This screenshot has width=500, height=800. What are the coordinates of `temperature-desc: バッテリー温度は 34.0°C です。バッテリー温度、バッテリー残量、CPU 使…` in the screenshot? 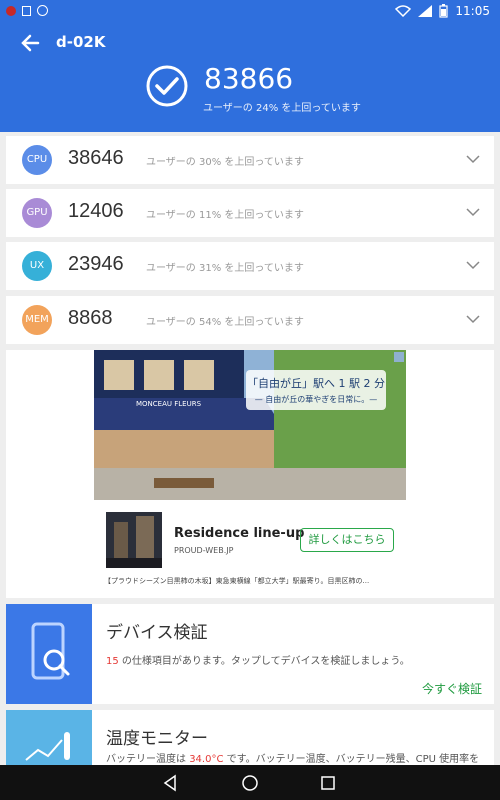 It's located at (293, 759).